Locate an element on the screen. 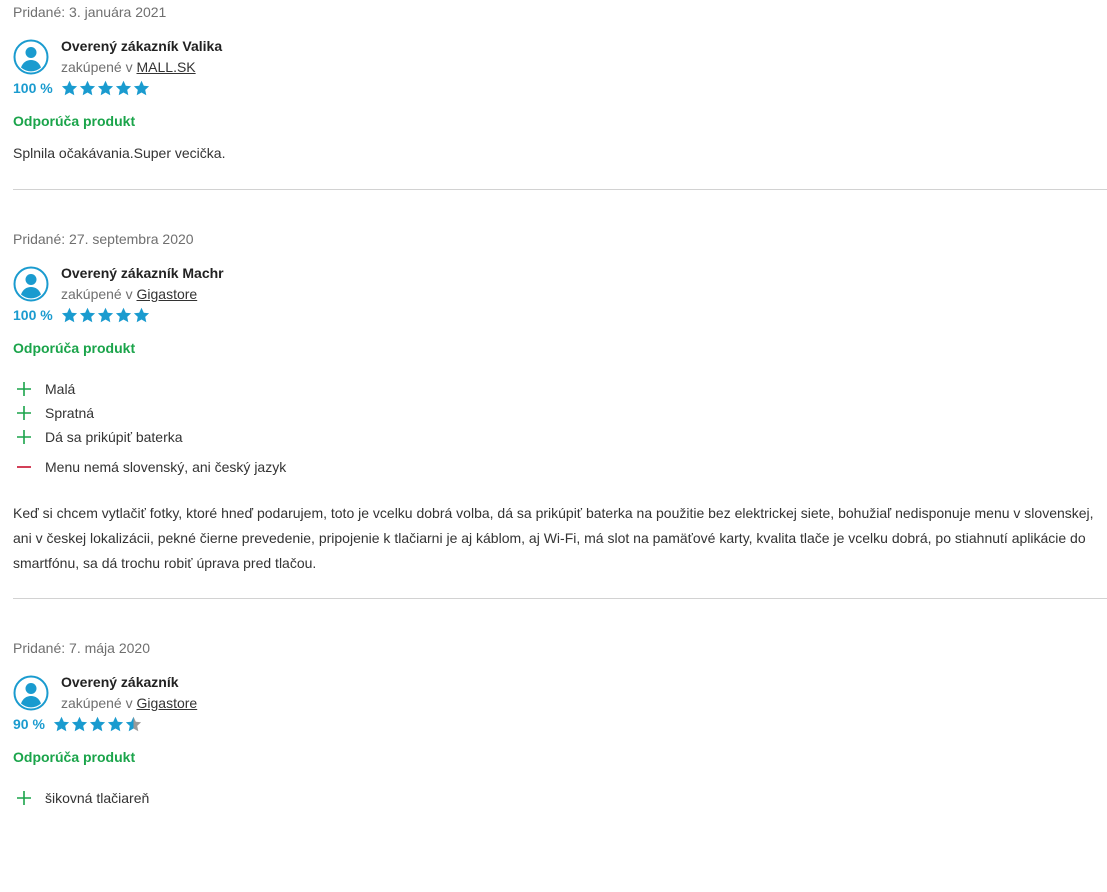 The width and height of the screenshot is (1107, 892). pro-item: šikovná tlačiareň is located at coordinates (560, 798).